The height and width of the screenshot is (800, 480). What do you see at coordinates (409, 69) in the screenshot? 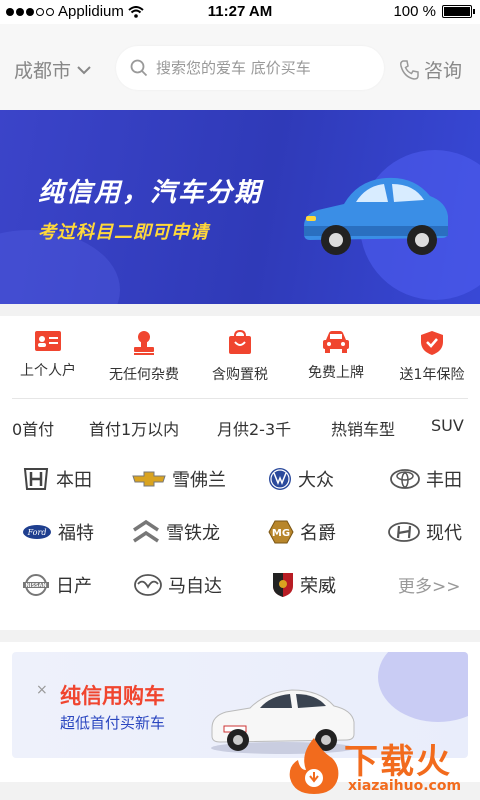
I see `phone-icon` at bounding box center [409, 69].